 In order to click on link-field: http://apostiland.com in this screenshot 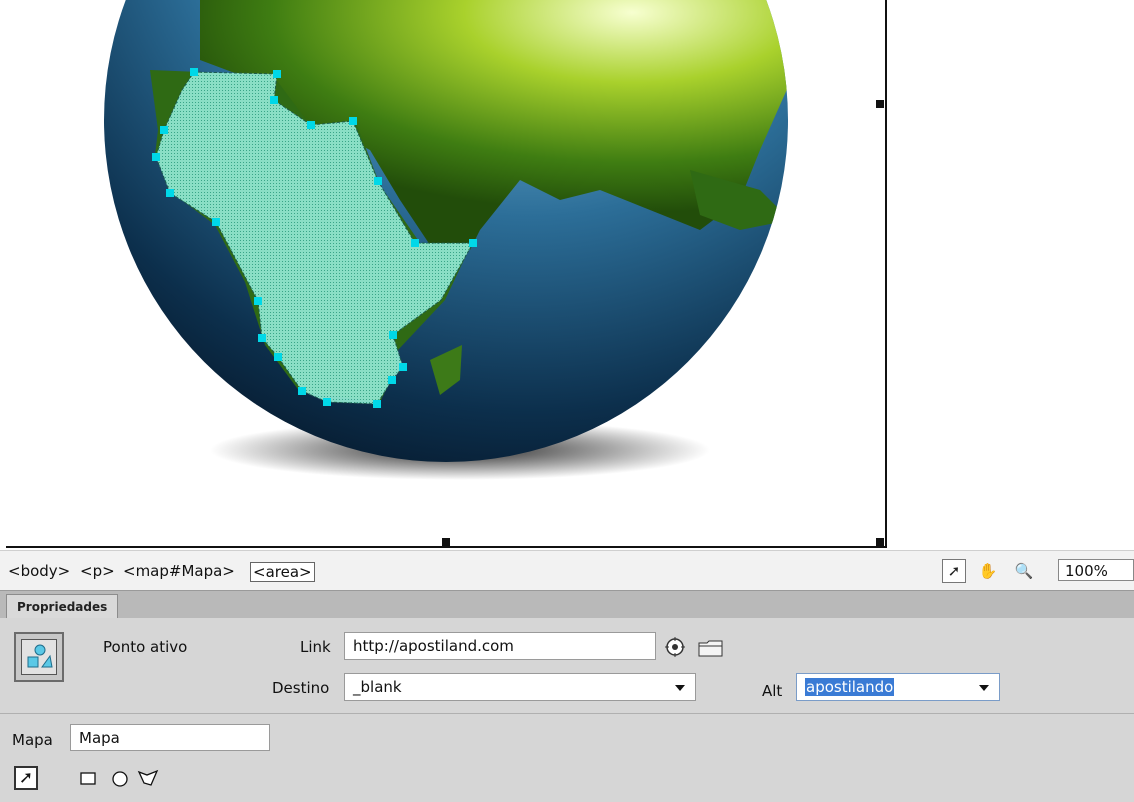, I will do `click(500, 646)`.